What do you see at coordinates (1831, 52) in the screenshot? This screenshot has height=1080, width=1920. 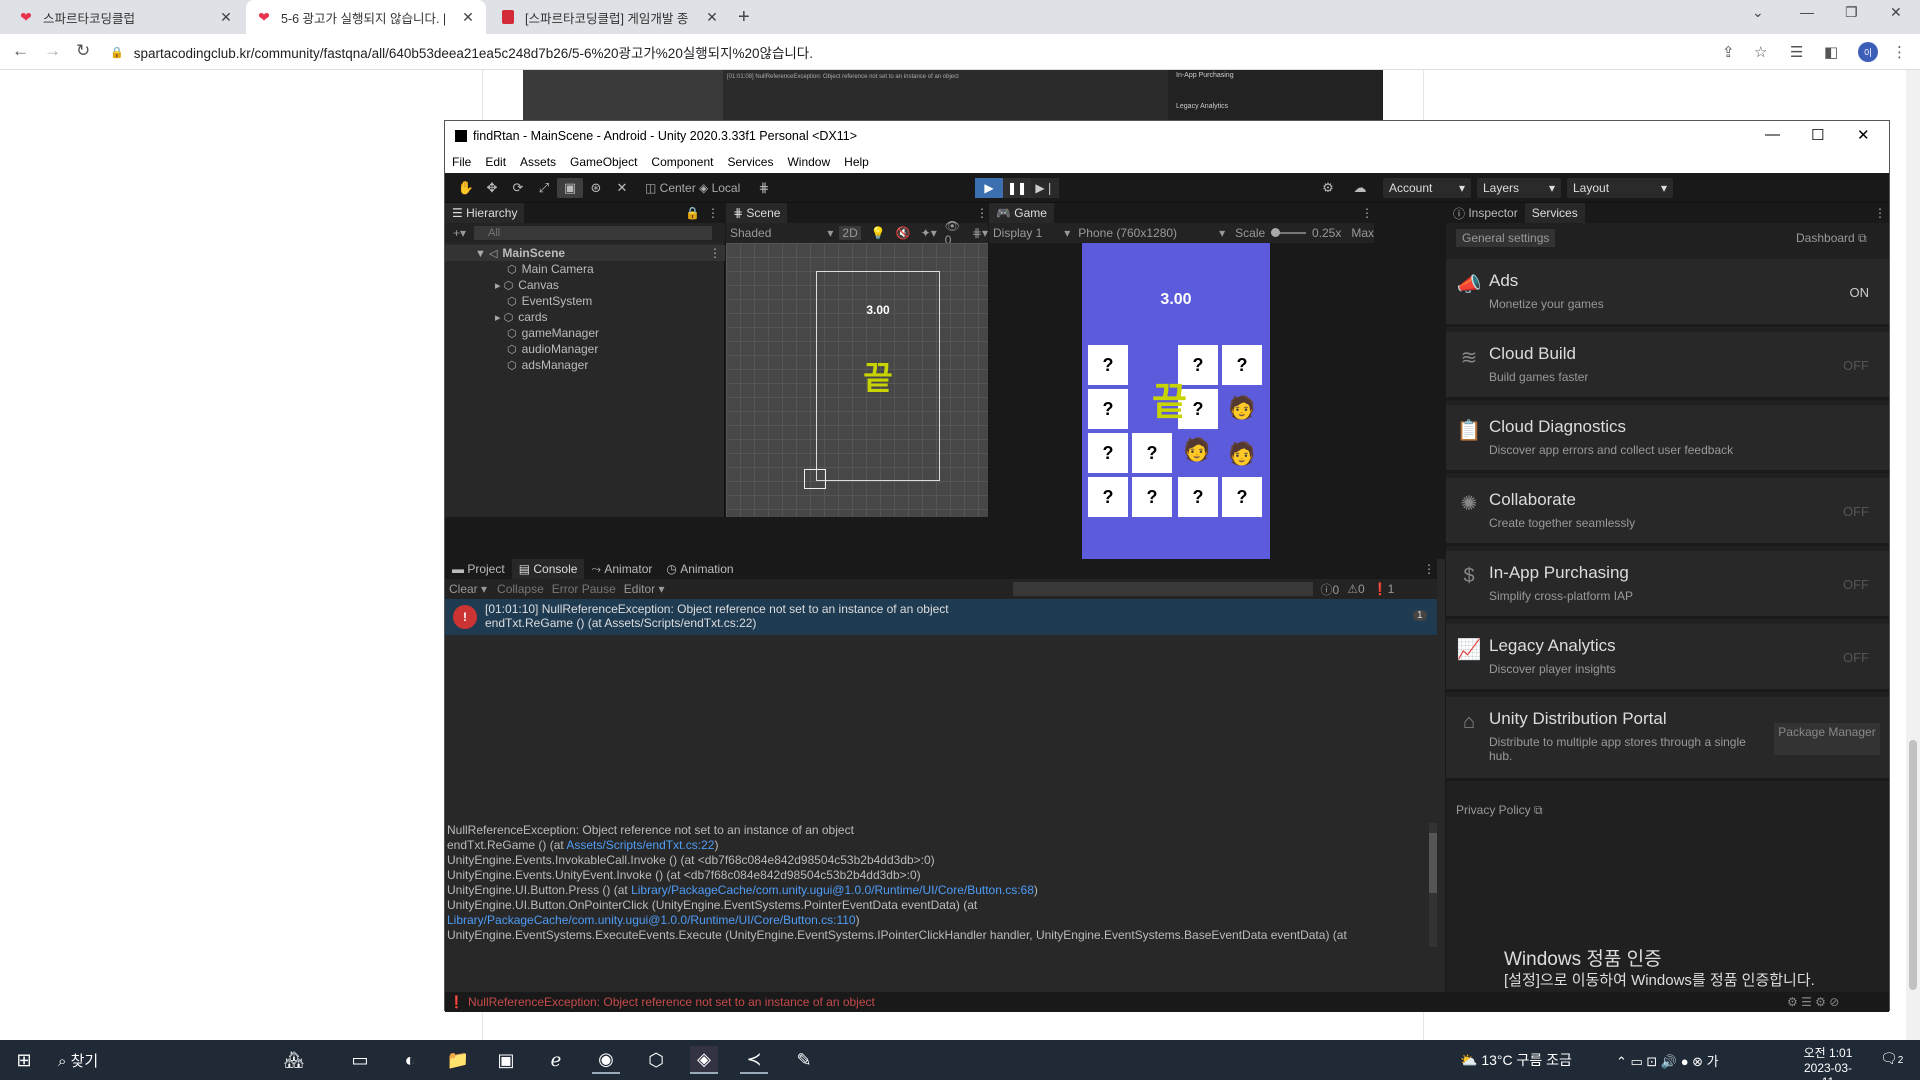 I see `side-panel-icon: ◧` at bounding box center [1831, 52].